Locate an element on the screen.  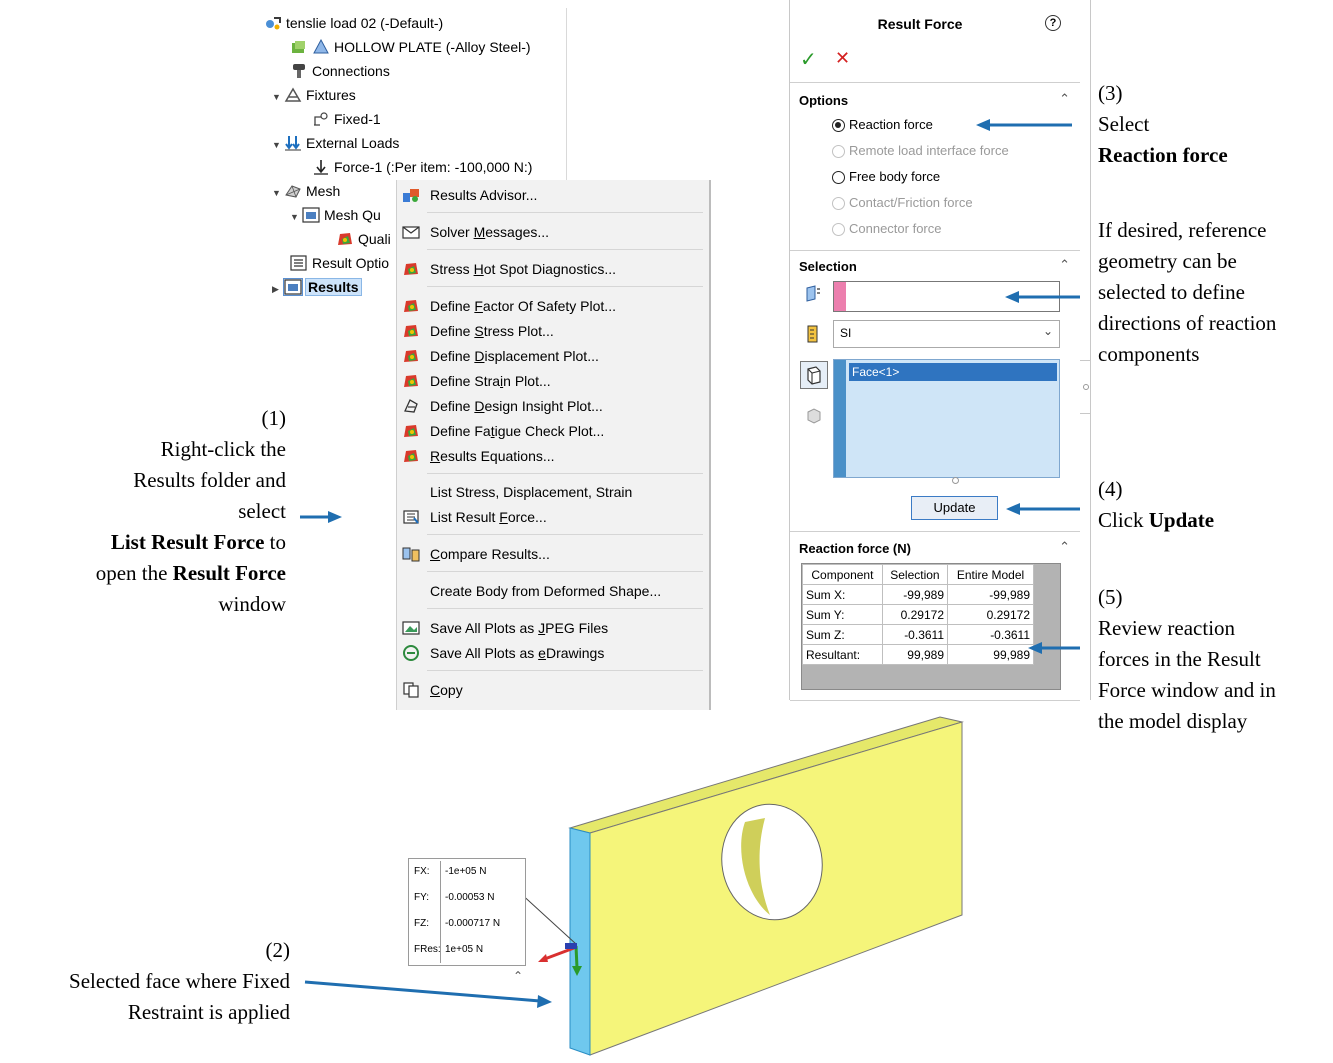
annotation-line: the model display is located at coordinates (1173, 721).